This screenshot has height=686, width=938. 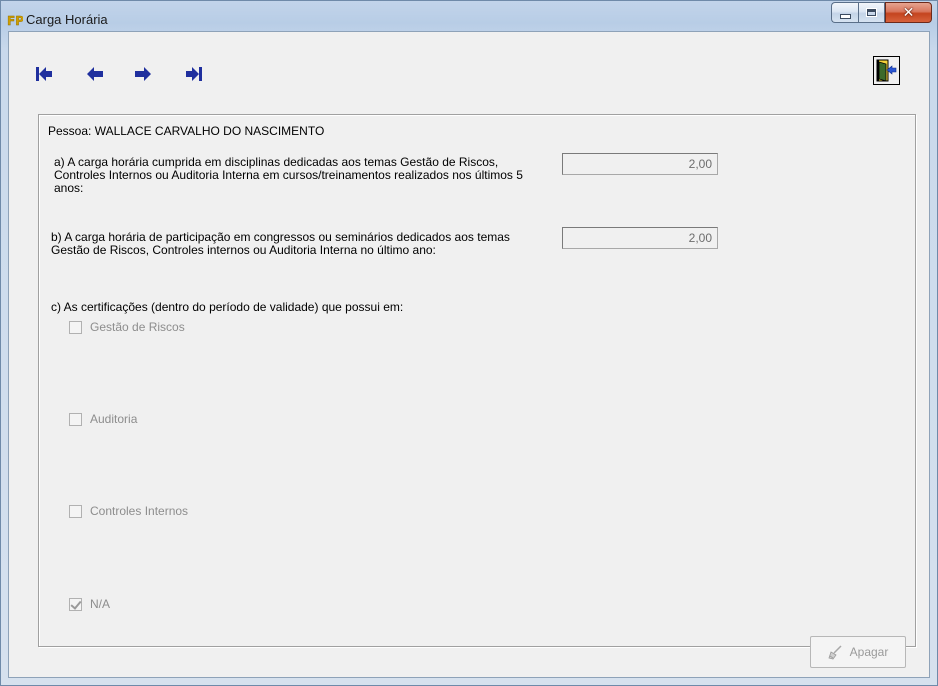 I want to click on workload-courses-field: 2,00, so click(x=640, y=164).